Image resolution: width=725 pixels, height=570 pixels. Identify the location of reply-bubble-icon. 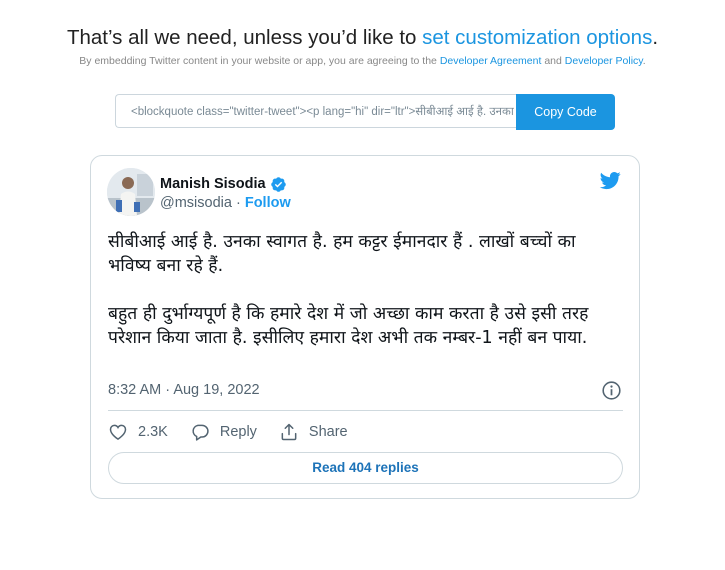
(200, 432).